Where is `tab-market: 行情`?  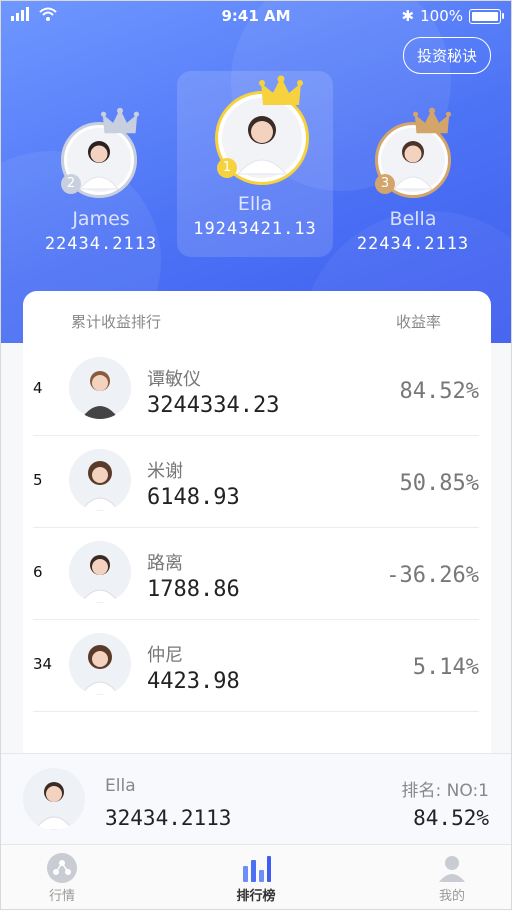
tab-market: 行情 is located at coordinates (62, 877).